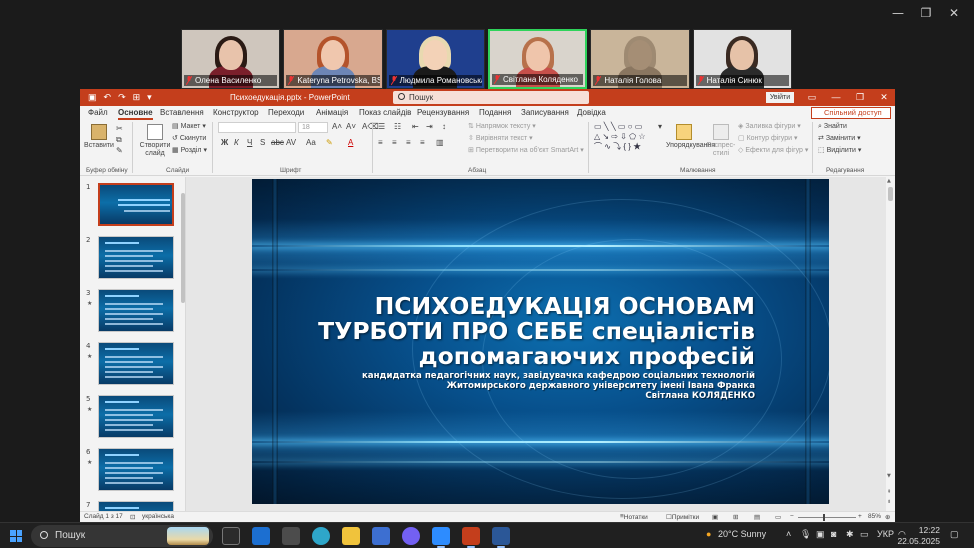  I want to click on redo-icon: ↷, so click(122, 97).